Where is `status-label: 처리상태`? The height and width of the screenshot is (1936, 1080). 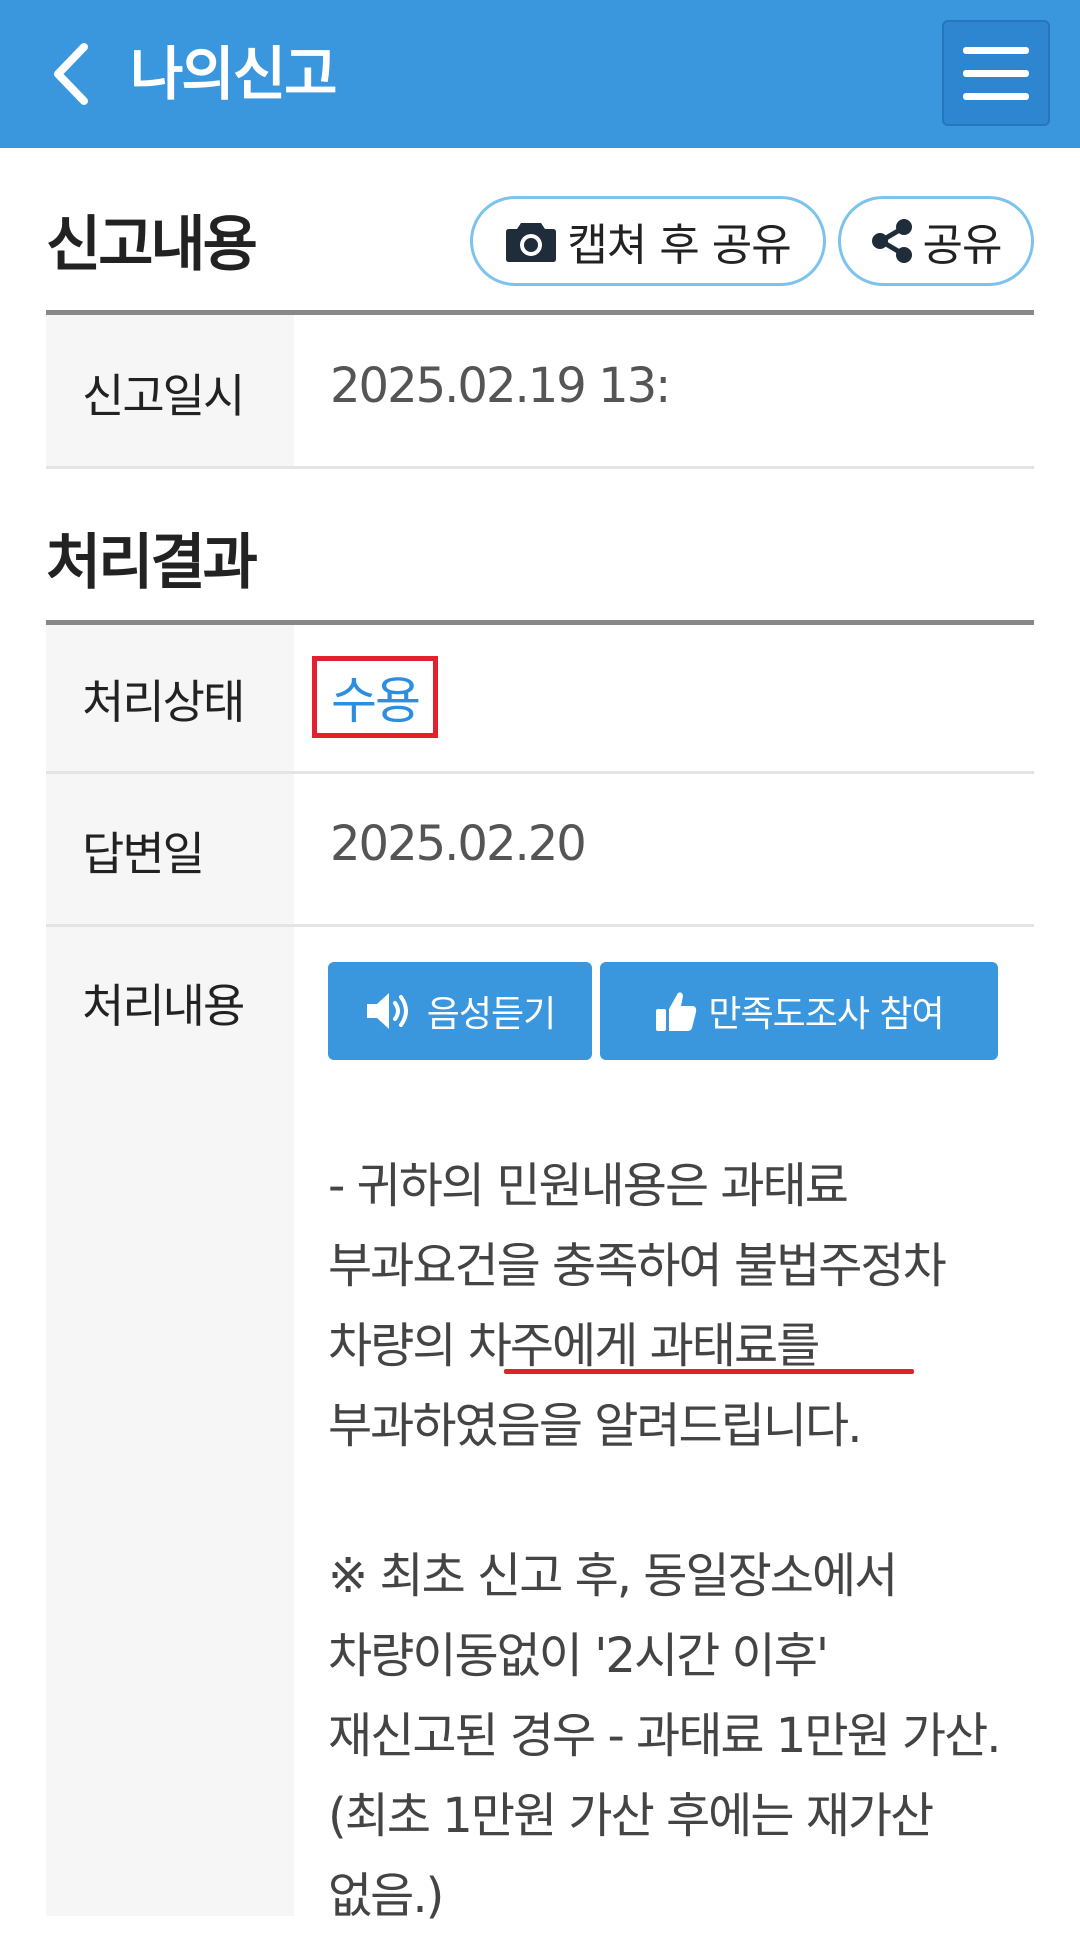
status-label: 처리상태 is located at coordinates (163, 702).